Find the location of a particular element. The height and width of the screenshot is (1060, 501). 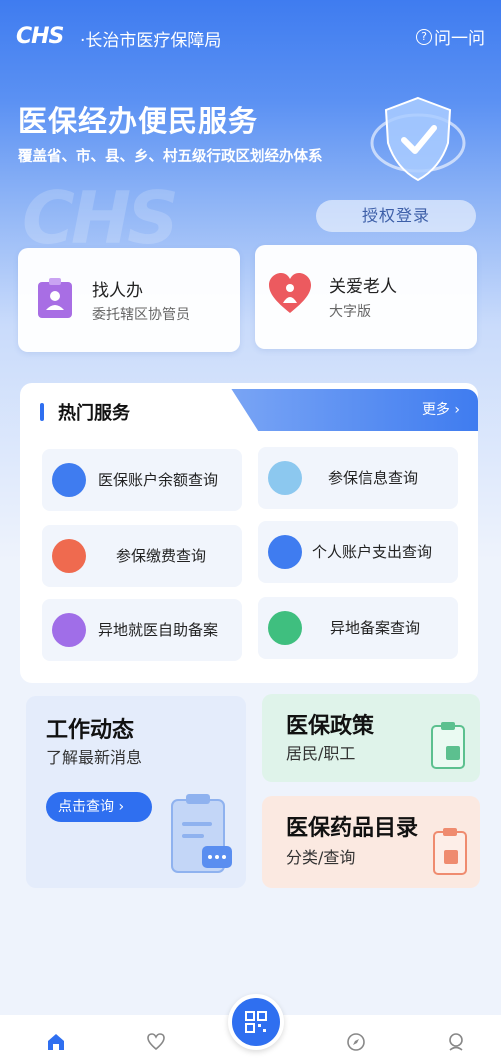

service-insurance-info: 参保信息查询 is located at coordinates (358, 478).